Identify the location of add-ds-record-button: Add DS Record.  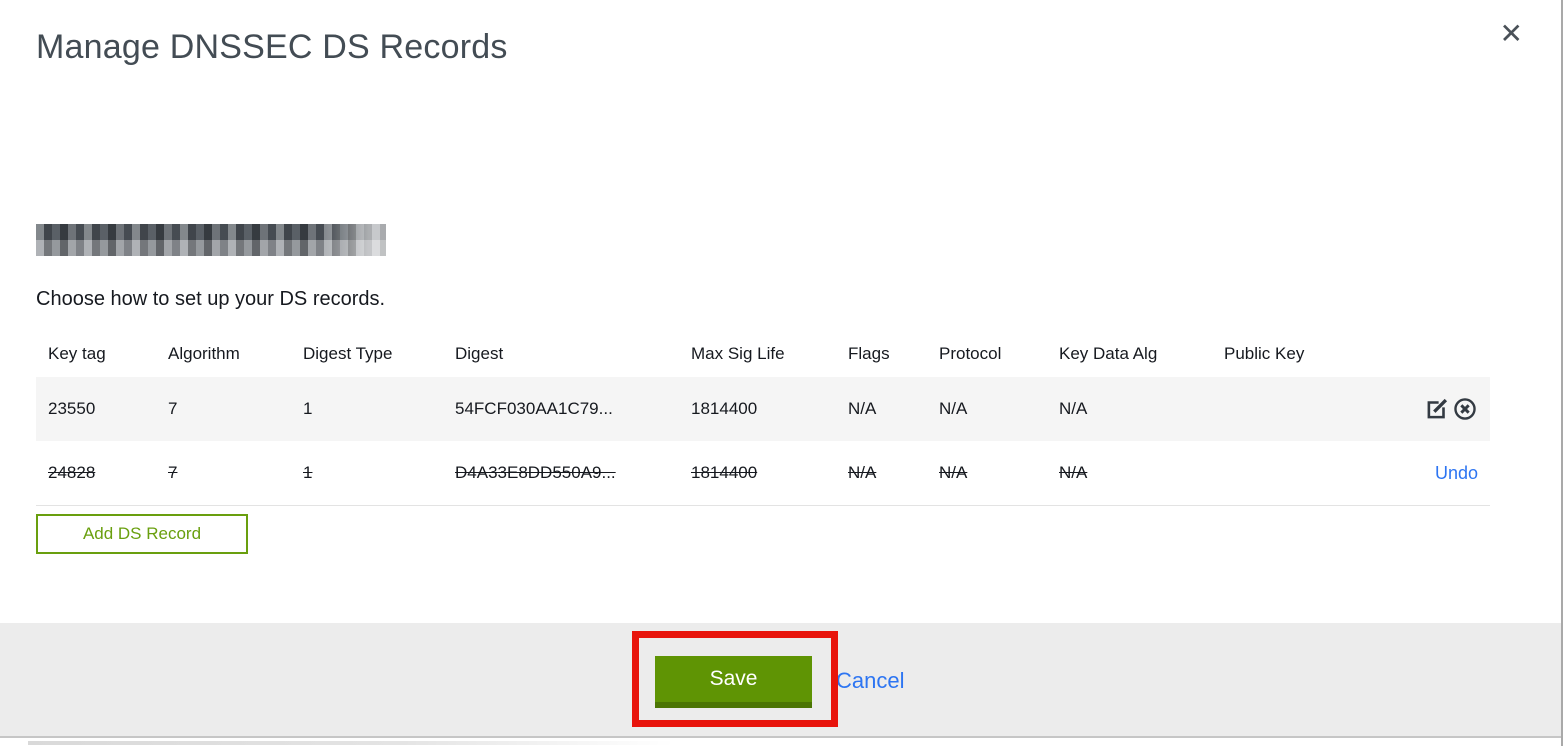
(142, 534).